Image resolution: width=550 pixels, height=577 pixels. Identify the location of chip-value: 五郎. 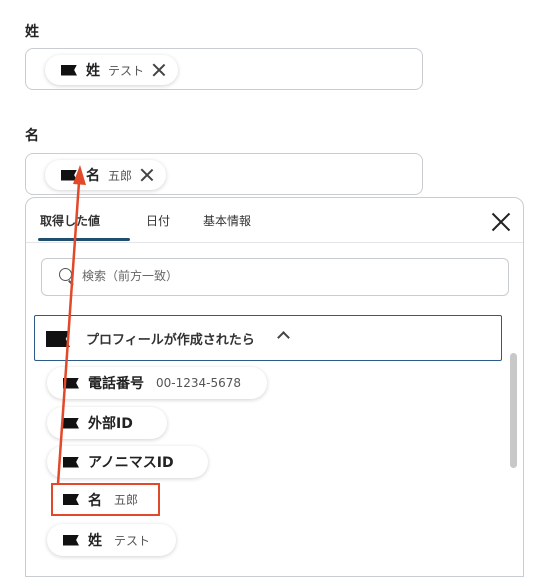
(120, 175).